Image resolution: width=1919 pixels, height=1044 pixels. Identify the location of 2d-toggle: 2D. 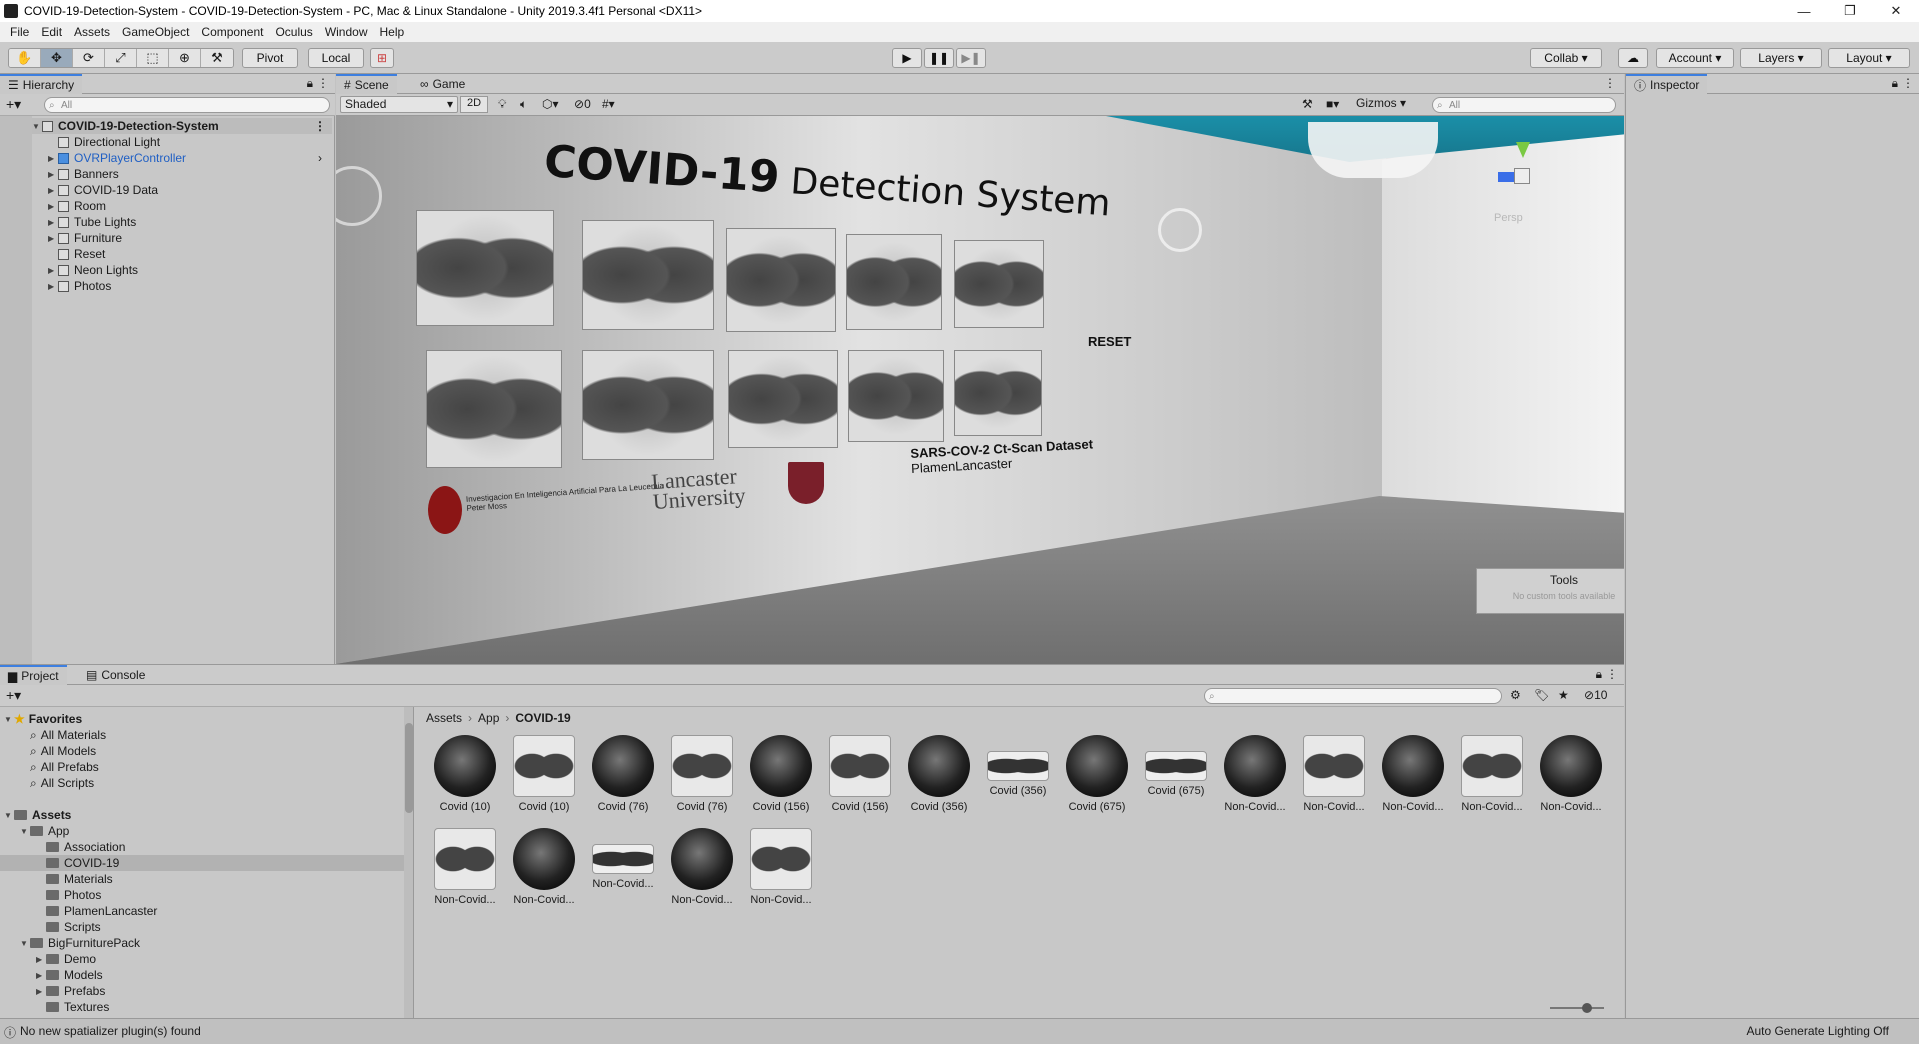
(474, 104).